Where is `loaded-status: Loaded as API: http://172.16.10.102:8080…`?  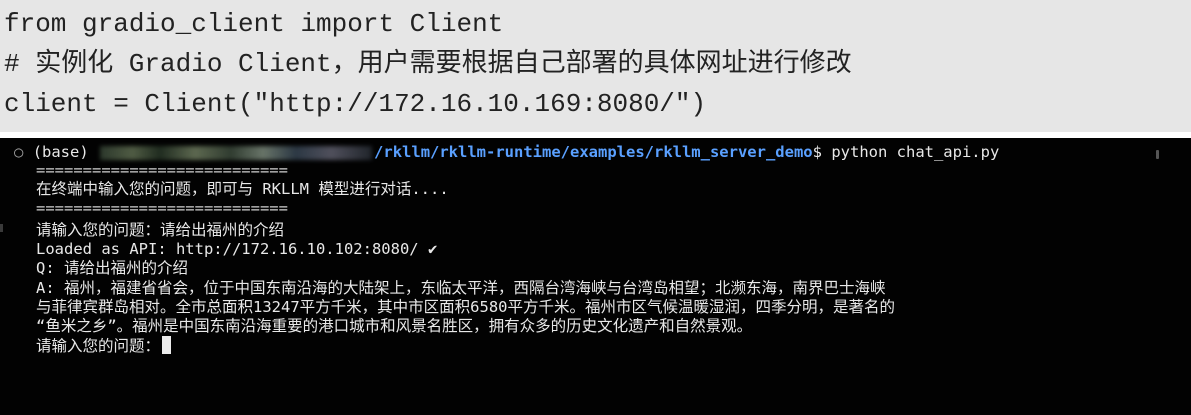 loaded-status: Loaded as API: http://172.16.10.102:8080… is located at coordinates (236, 249).